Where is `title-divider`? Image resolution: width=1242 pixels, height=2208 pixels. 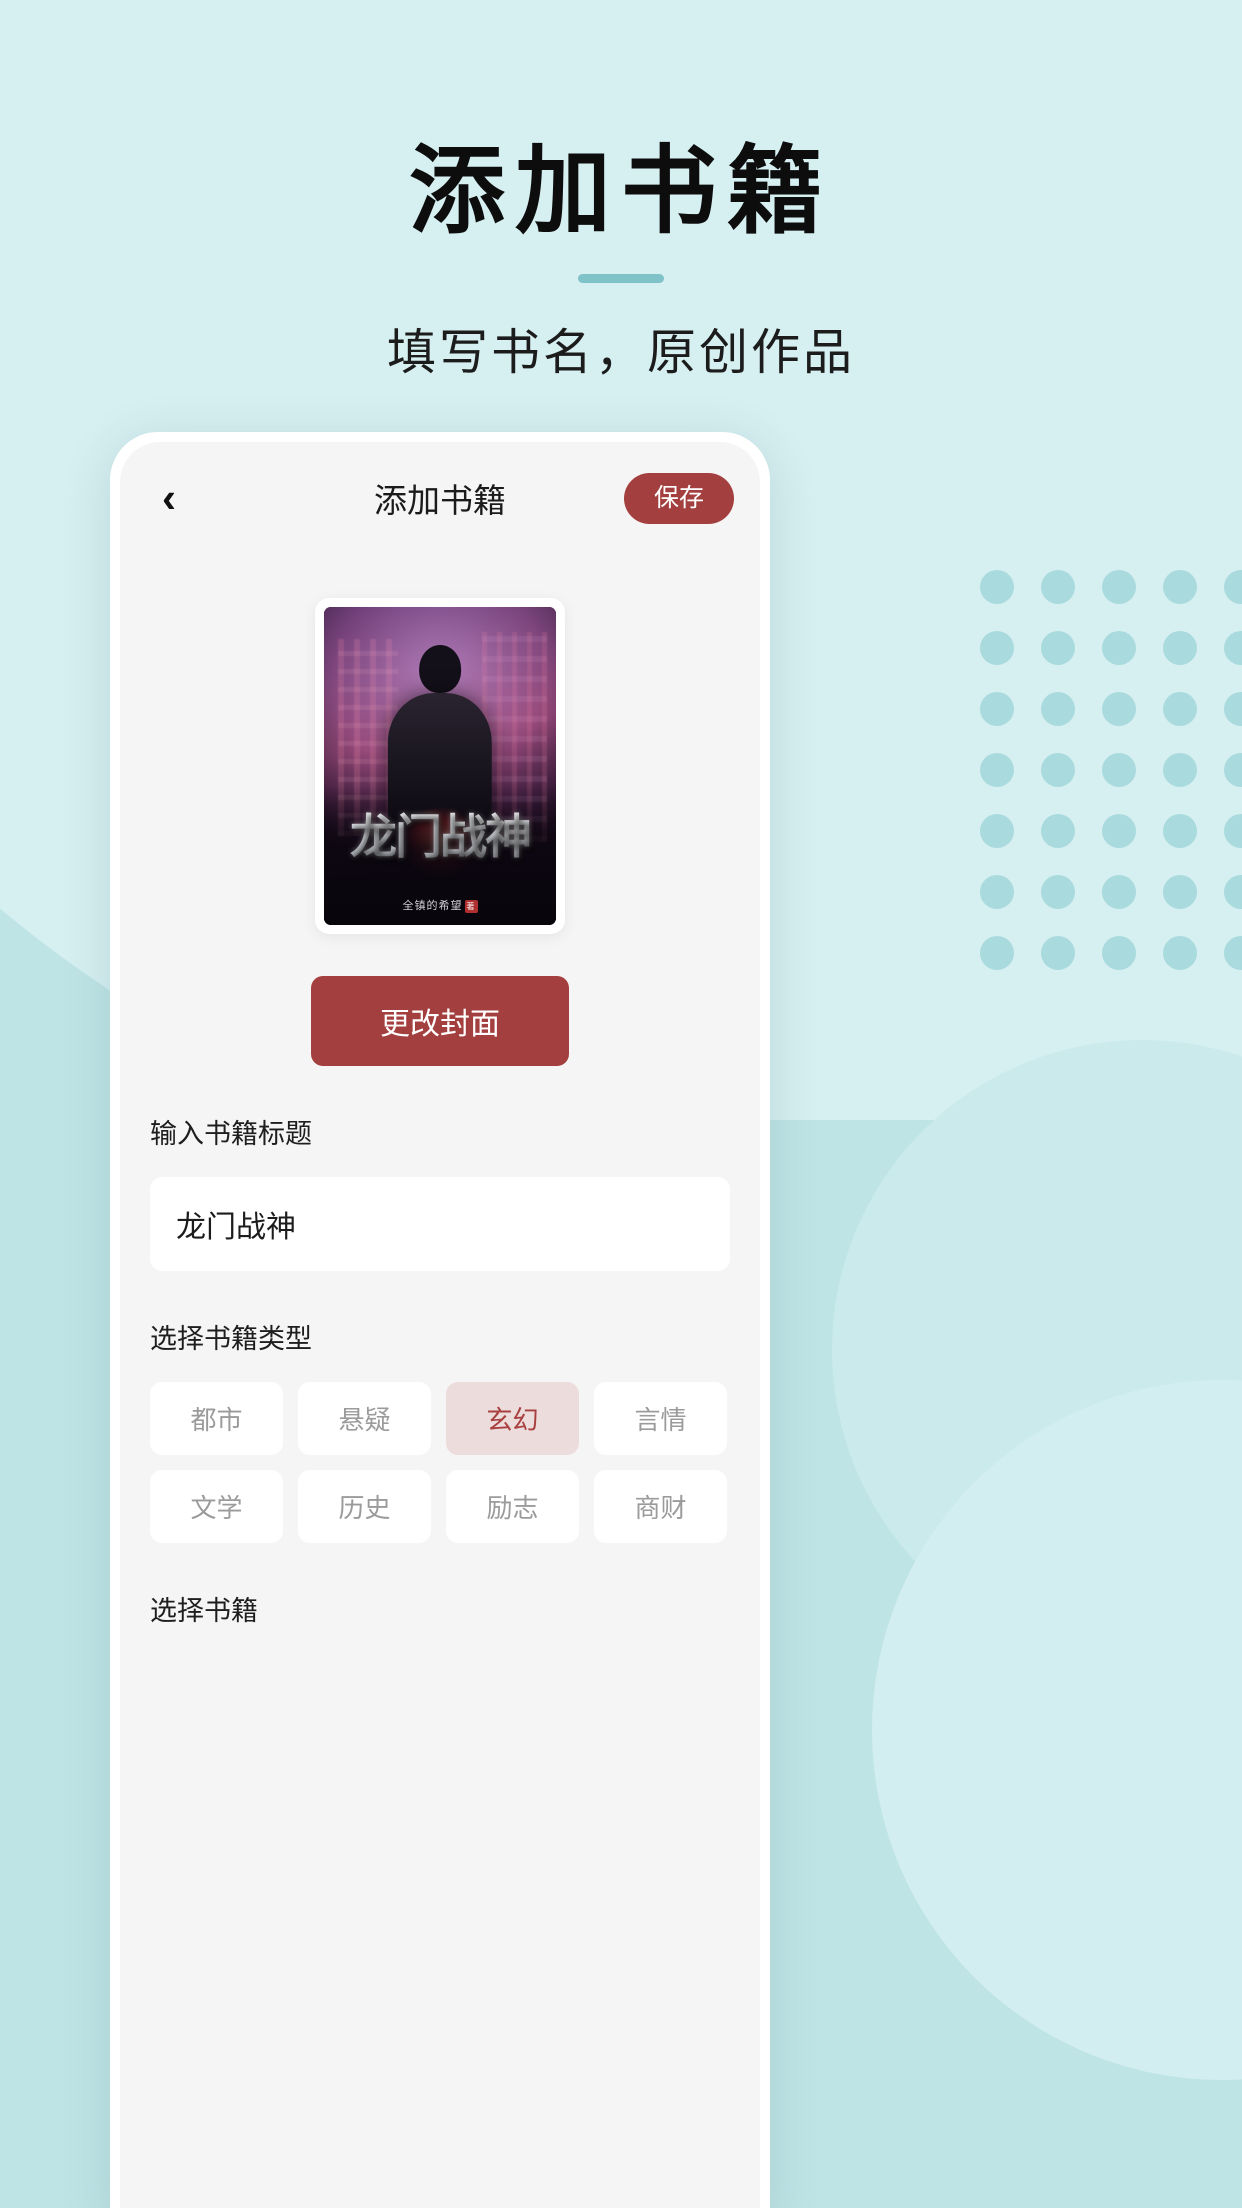 title-divider is located at coordinates (621, 278).